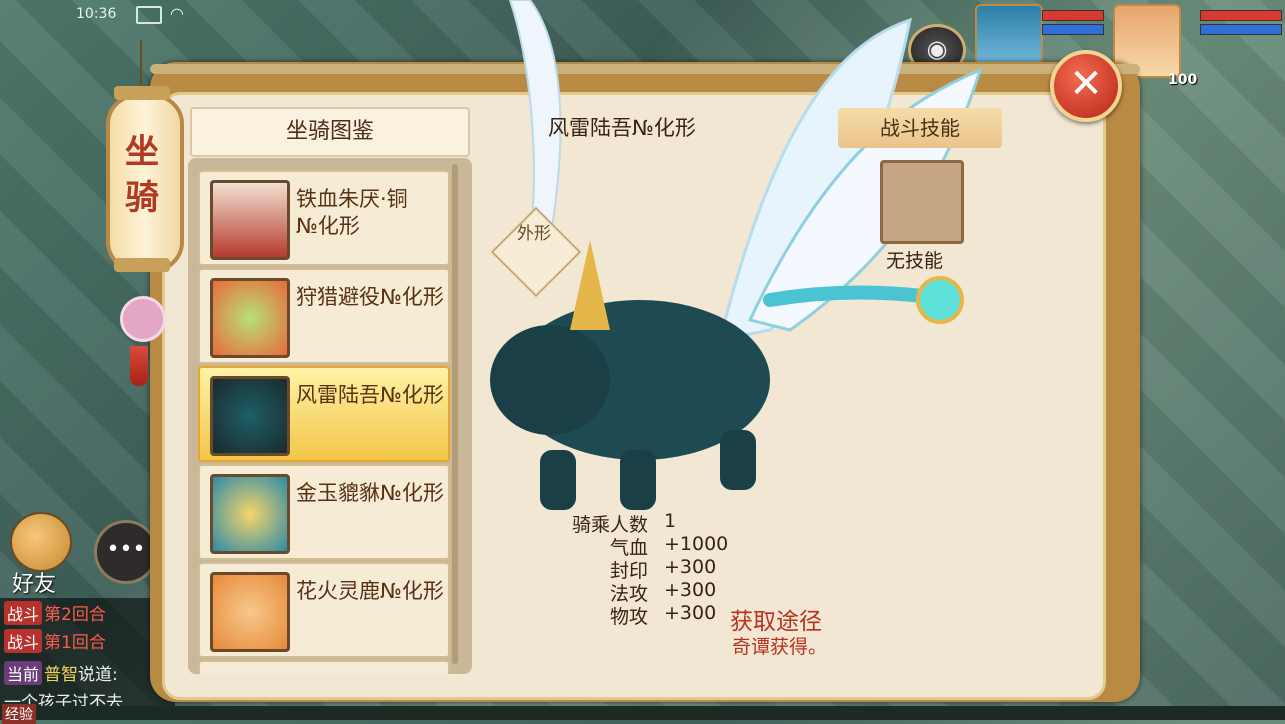 Image resolution: width=1285 pixels, height=724 pixels. What do you see at coordinates (75, 615) in the screenshot?
I see `chat-text: 第2回合` at bounding box center [75, 615].